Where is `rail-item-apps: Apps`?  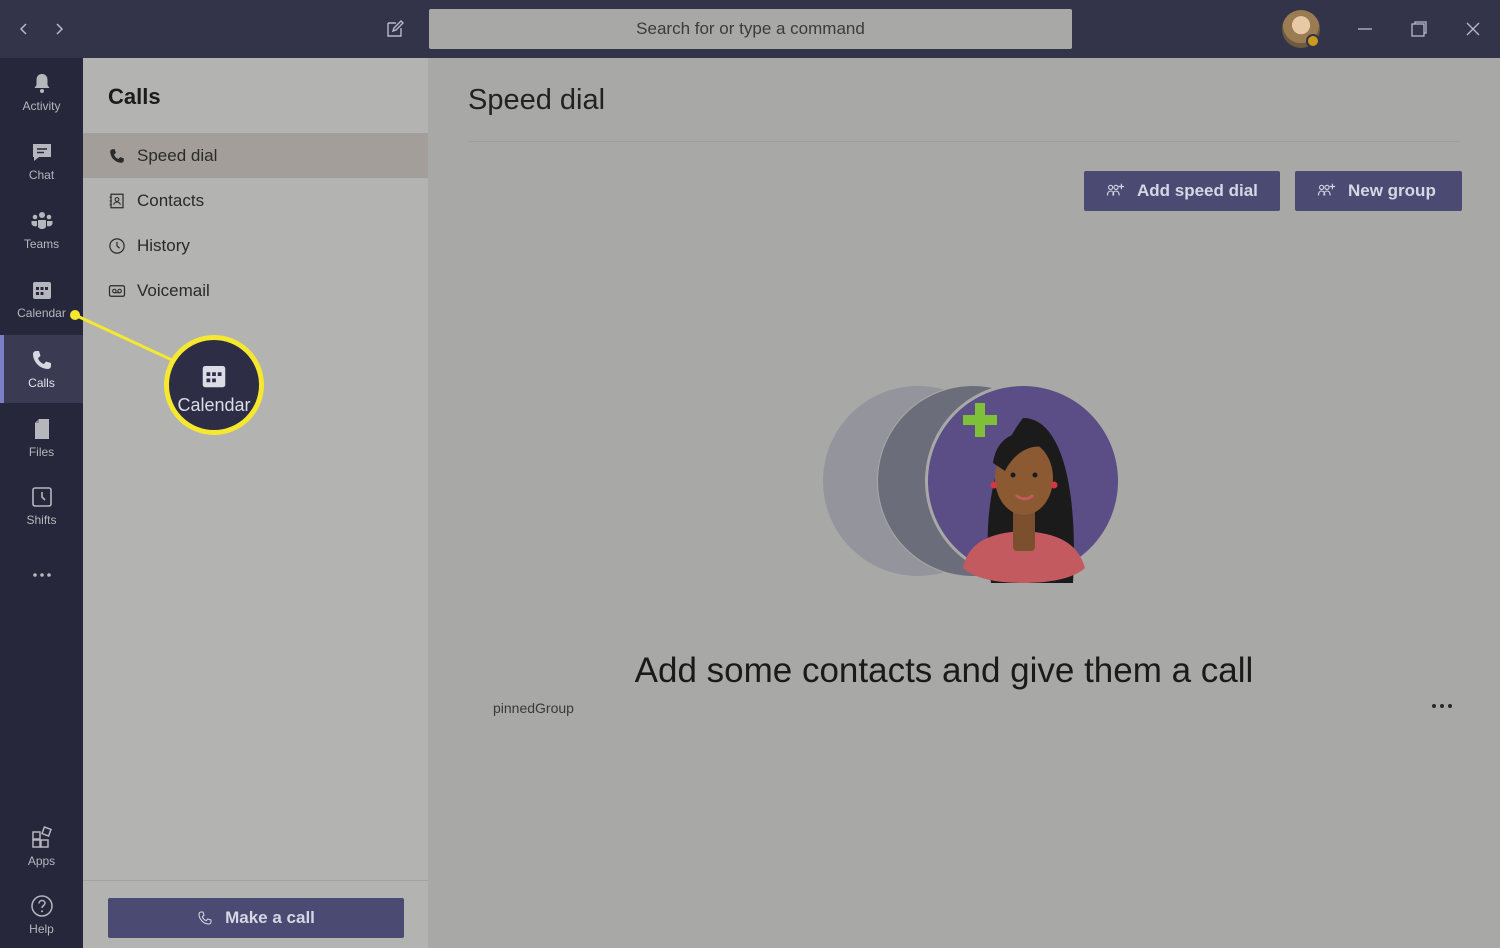 rail-item-apps: Apps is located at coordinates (41, 847).